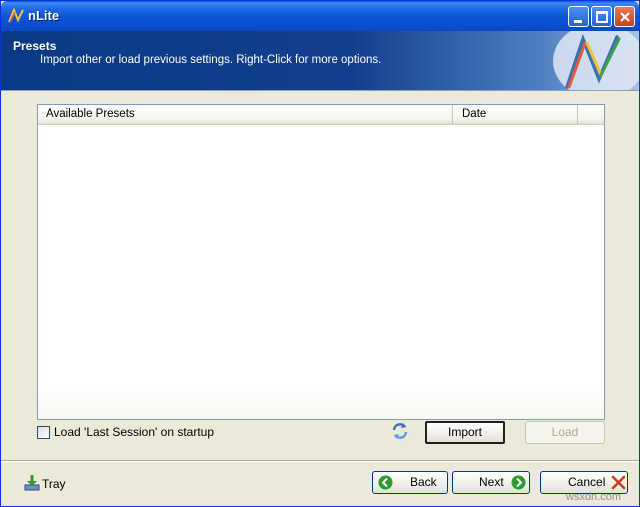 The image size is (640, 507). What do you see at coordinates (43, 432) in the screenshot?
I see `load-last-session-checkbox` at bounding box center [43, 432].